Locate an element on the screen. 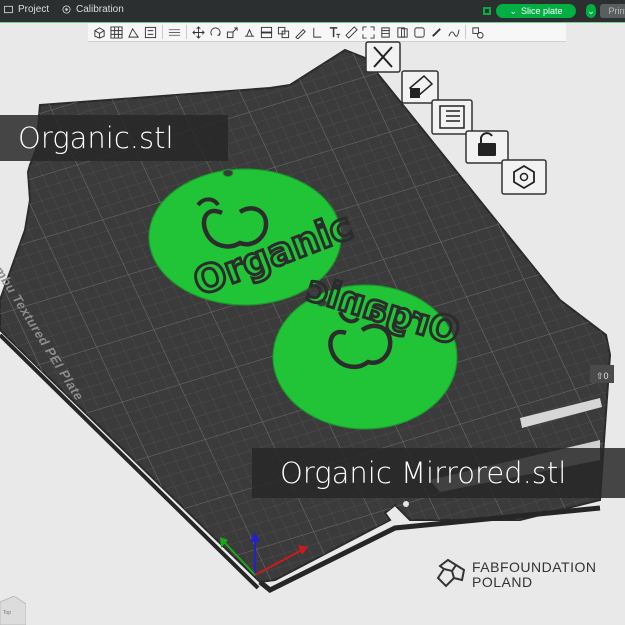 This screenshot has height=625, width=625. close-plate-icon is located at coordinates (383, 57).